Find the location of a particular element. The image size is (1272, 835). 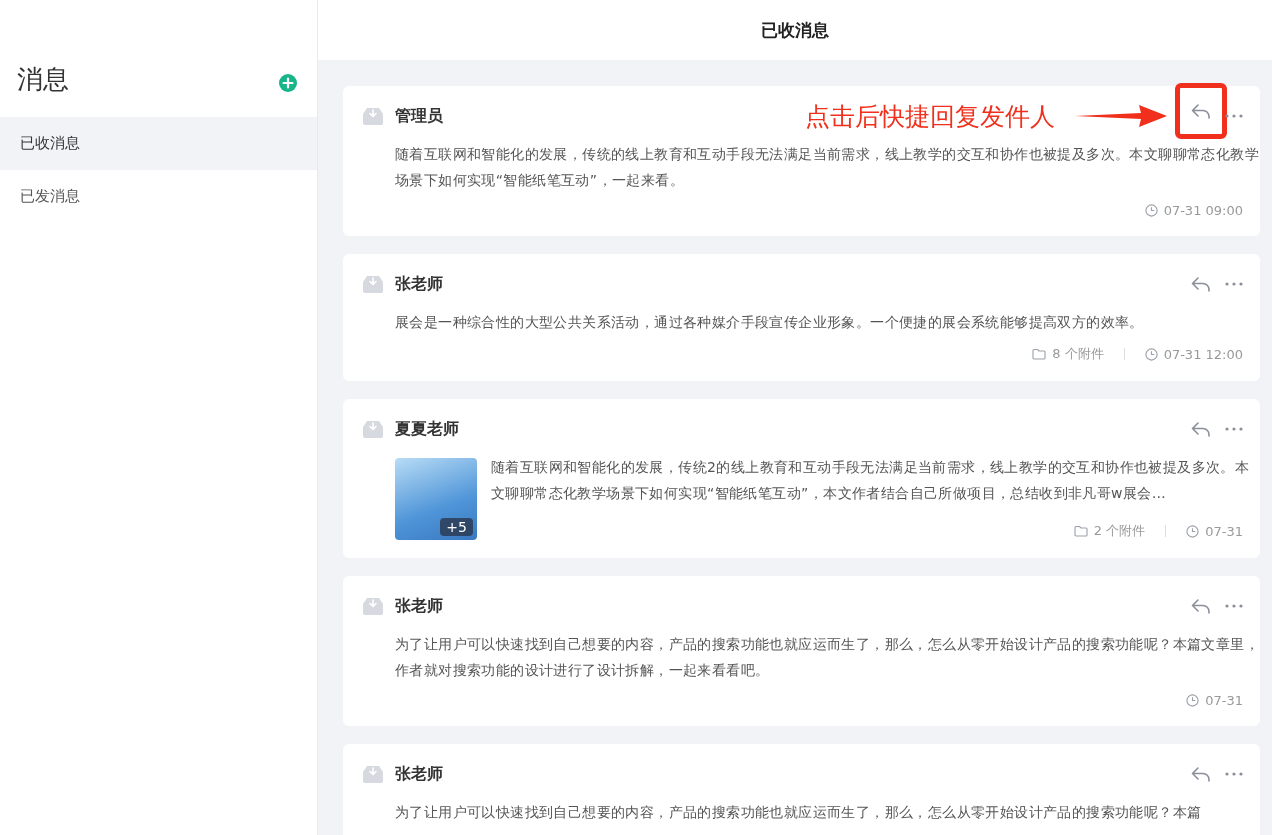

message-card: 张老师 展会是一种综合性的大型公共关系活动，通过各种媒介手段宣传企业形象。一个便捷的展会系统能够提高双方的效率。 8 个附件 07-31 12:00 is located at coordinates (801, 317).